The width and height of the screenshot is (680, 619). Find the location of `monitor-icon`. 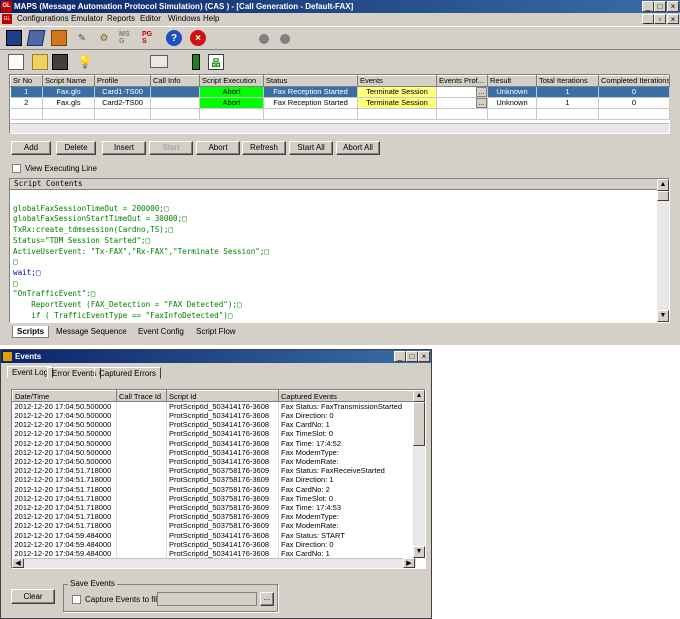

monitor-icon is located at coordinates (14, 38).